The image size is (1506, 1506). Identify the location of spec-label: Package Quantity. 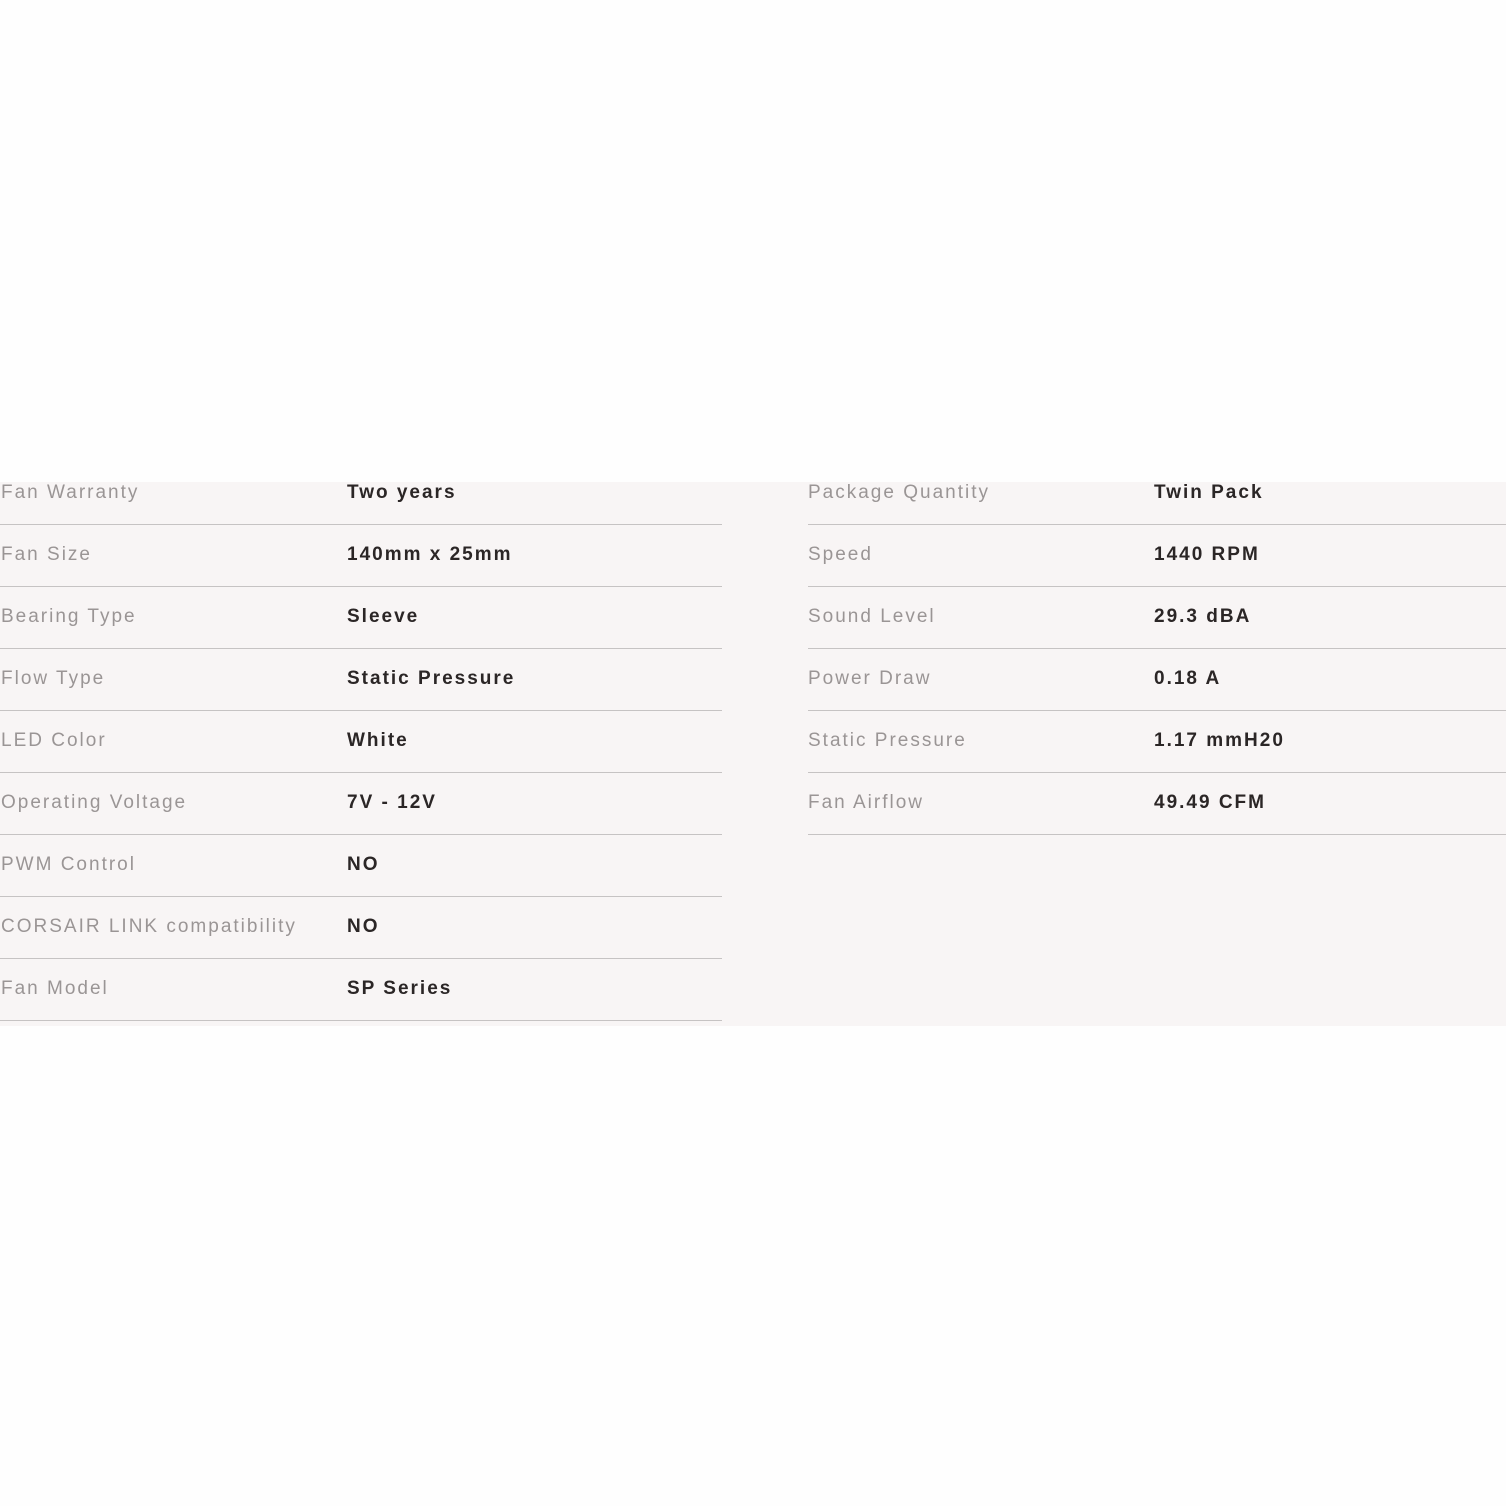
(899, 492).